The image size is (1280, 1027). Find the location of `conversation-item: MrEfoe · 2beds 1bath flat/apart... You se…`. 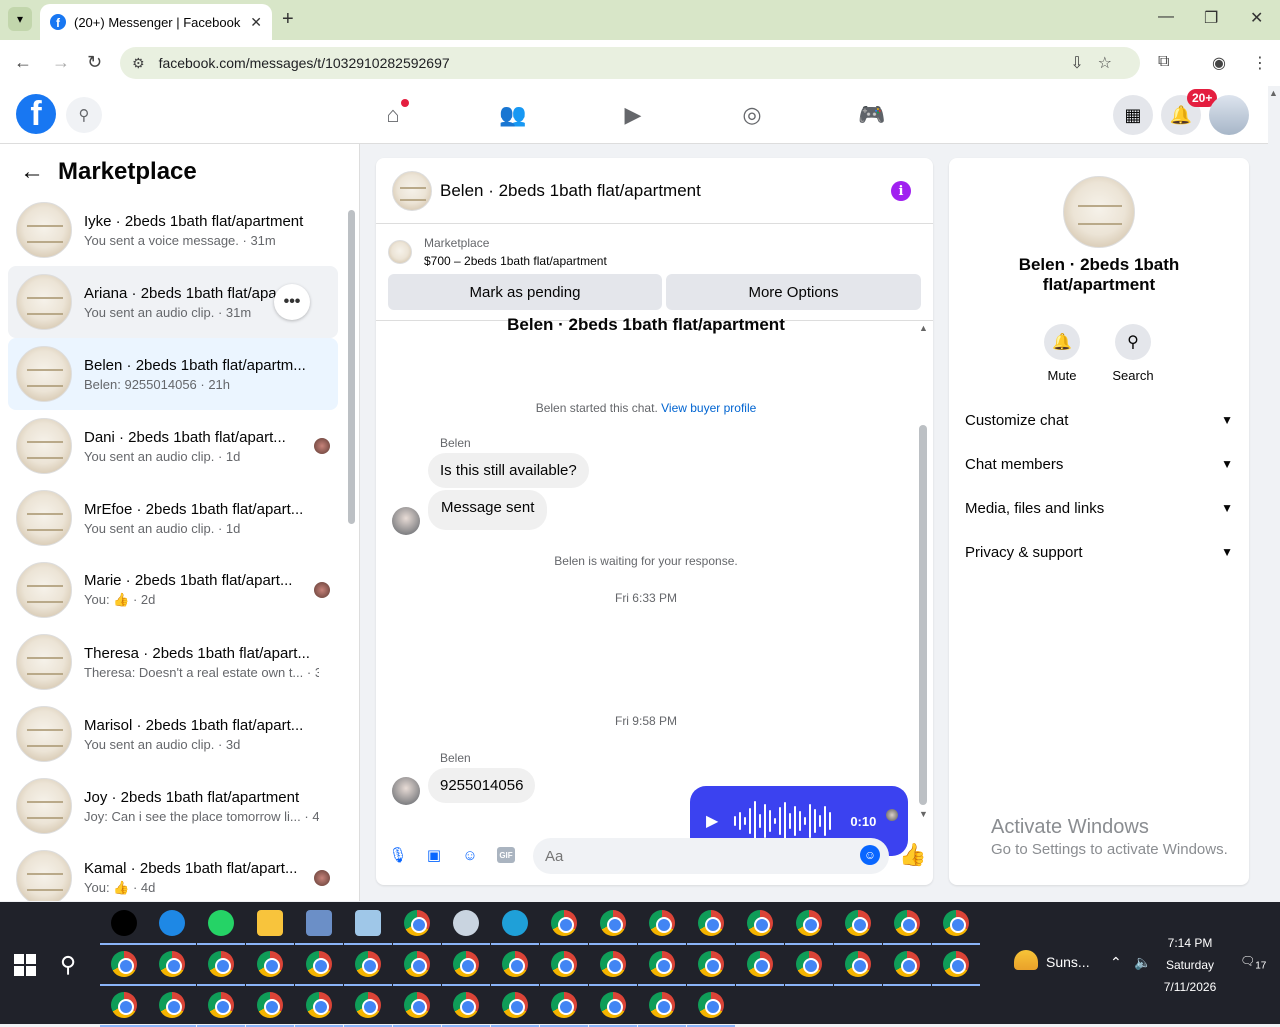

conversation-item: MrEfoe · 2beds 1bath flat/apart... You se… is located at coordinates (173, 518).